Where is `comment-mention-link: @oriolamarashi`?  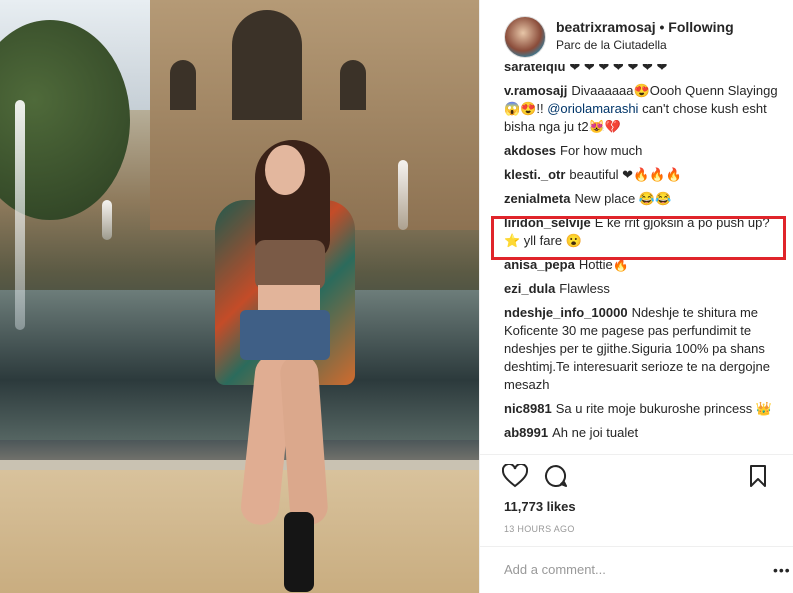 comment-mention-link: @oriolamarashi is located at coordinates (592, 108).